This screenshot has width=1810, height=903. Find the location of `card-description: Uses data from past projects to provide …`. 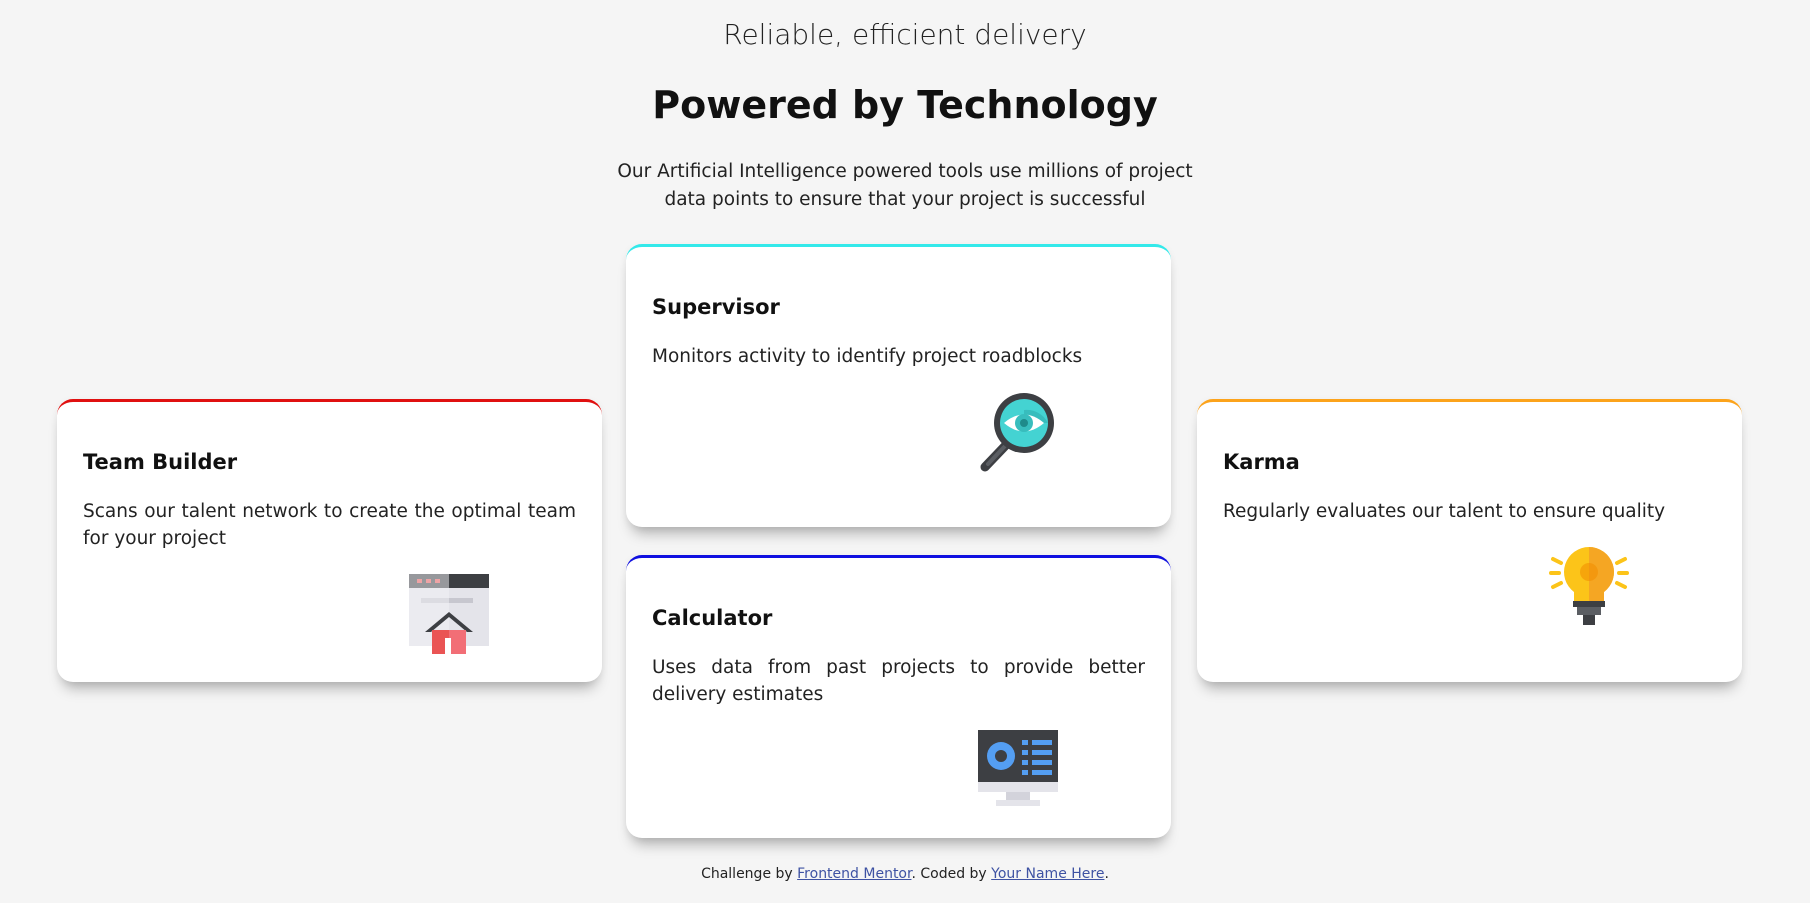

card-description: Uses data from past projects to provide … is located at coordinates (898, 681).